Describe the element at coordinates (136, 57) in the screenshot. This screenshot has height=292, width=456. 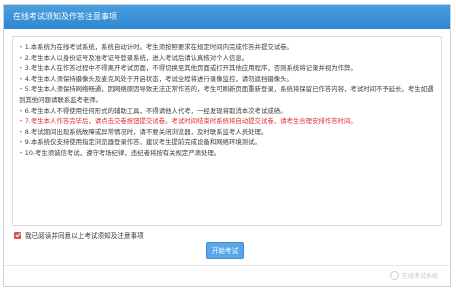
I see `notice-item-text: 2.考生本人以身份证号及准考证号登录系统，进入考试后请认真核对个人信息。` at that location.